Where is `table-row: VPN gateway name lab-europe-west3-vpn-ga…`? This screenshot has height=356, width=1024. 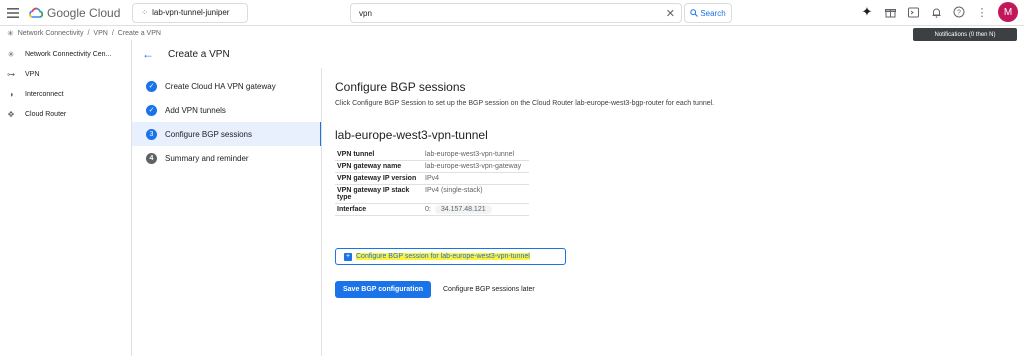
table-row: VPN gateway name lab-europe-west3-vpn-ga… is located at coordinates (432, 166).